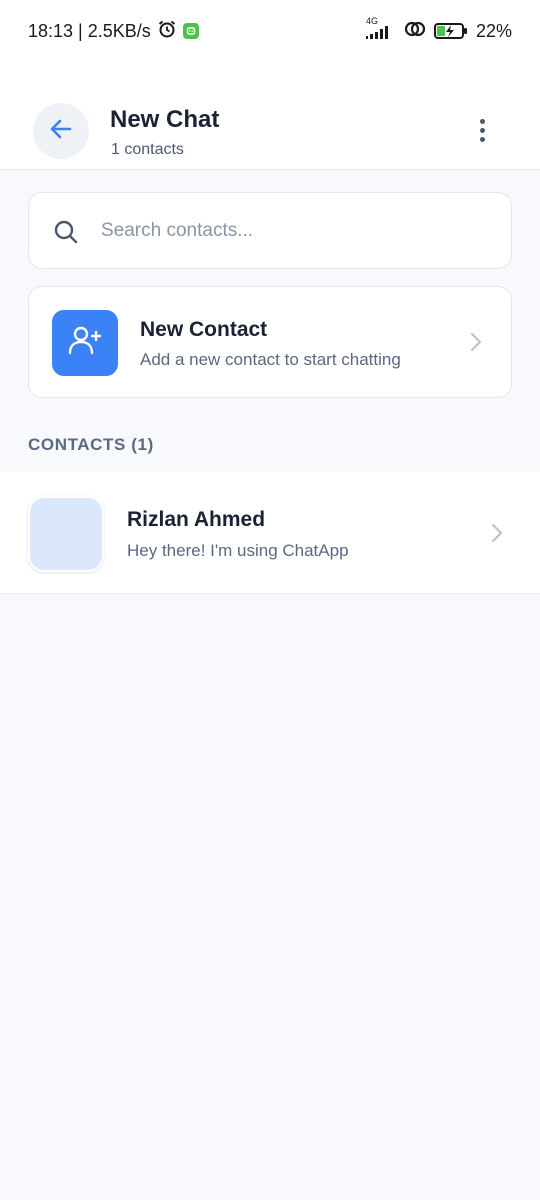 Image resolution: width=540 pixels, height=1200 pixels. I want to click on contact-status: Hey there! I'm using ChatApp, so click(238, 550).